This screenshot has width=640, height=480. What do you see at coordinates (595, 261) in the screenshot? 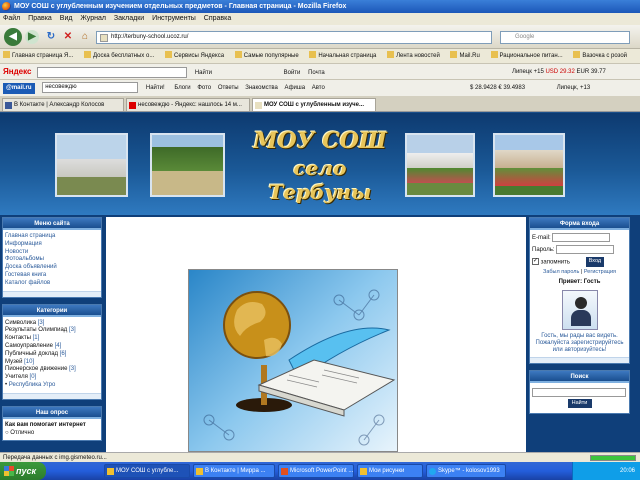
I see `login-button: Вход` at bounding box center [595, 261].